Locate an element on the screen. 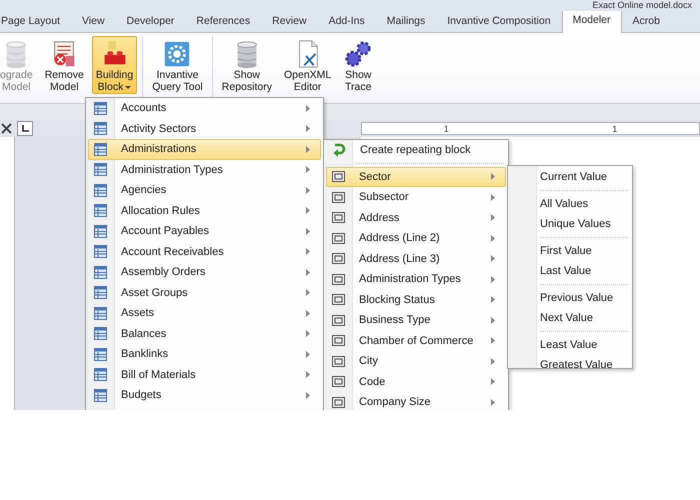 This screenshot has height=500, width=700. ribbon-tab: Page Layout is located at coordinates (35, 21).